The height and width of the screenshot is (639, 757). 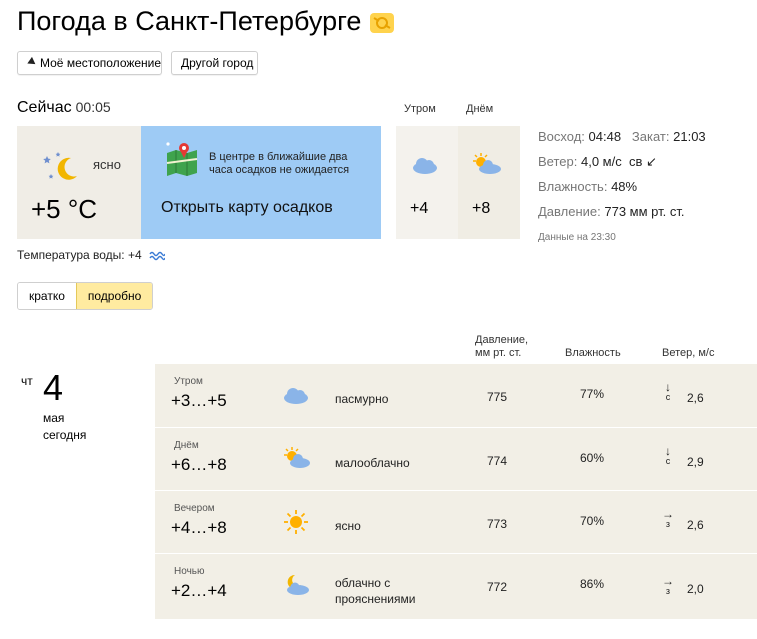 I want to click on moon-stars-icon, so click(x=60, y=166).